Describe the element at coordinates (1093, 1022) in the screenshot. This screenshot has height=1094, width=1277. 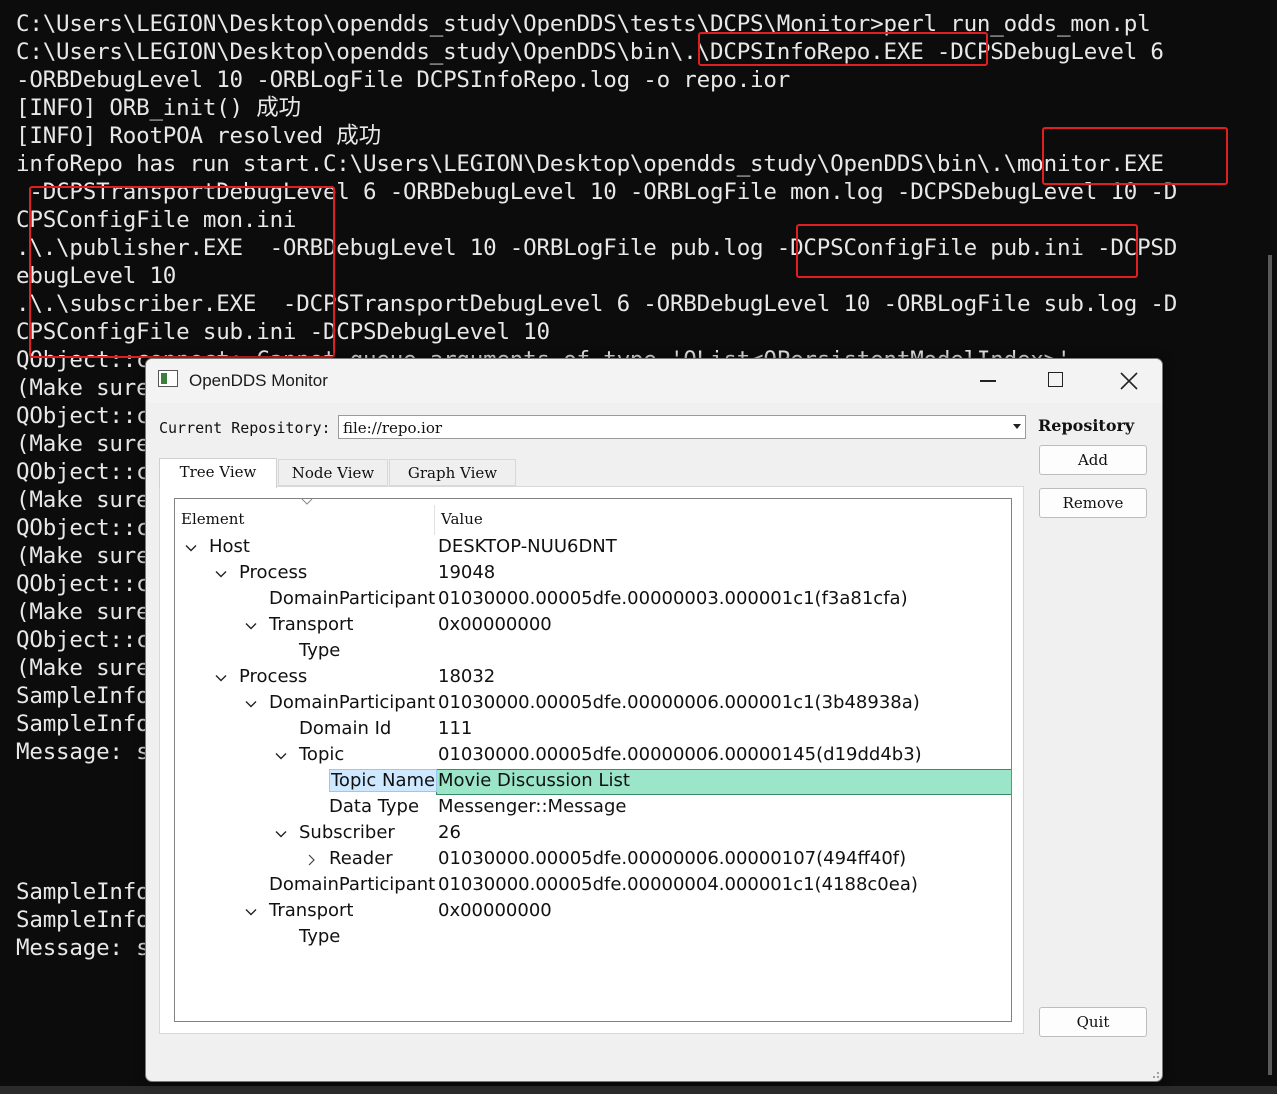
I see `quit-button: Quit` at that location.